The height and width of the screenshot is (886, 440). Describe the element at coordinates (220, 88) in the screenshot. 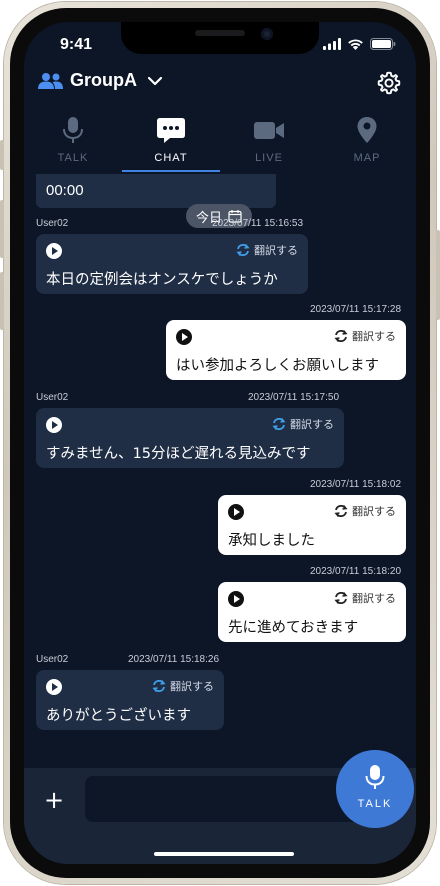

I see `app-header: GroupA` at that location.